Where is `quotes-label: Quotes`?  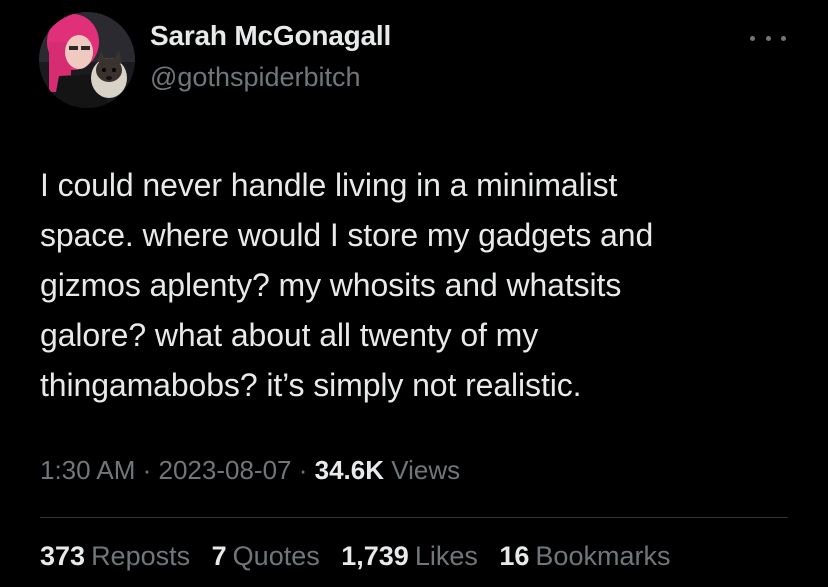
quotes-label: Quotes is located at coordinates (276, 556).